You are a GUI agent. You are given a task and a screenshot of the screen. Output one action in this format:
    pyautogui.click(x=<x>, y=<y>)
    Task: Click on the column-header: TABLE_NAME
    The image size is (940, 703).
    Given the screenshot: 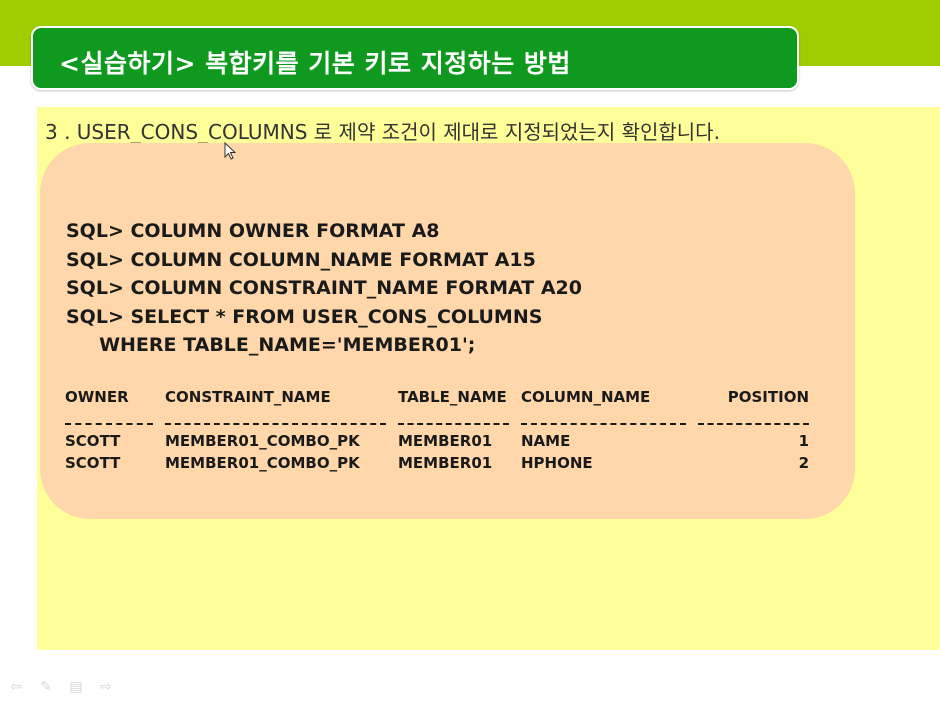 What is the action you would take?
    pyautogui.click(x=452, y=397)
    